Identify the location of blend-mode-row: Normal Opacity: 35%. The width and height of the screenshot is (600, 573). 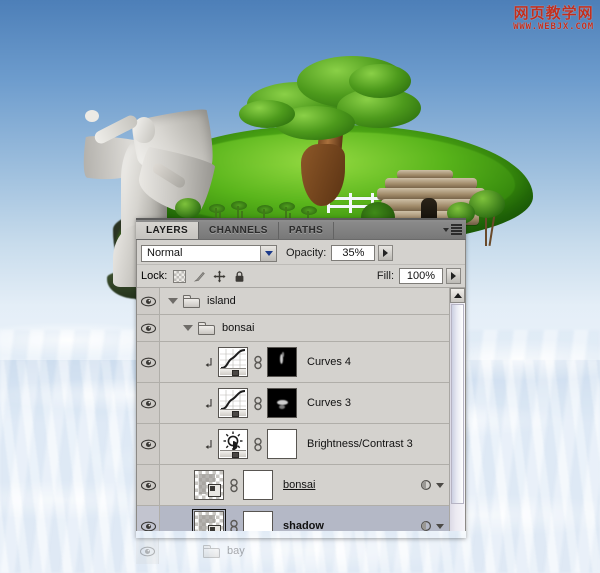
(301, 252).